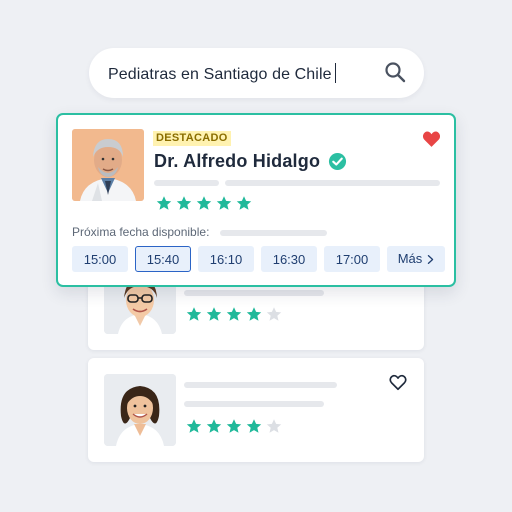  What do you see at coordinates (395, 72) in the screenshot?
I see `search-icon` at bounding box center [395, 72].